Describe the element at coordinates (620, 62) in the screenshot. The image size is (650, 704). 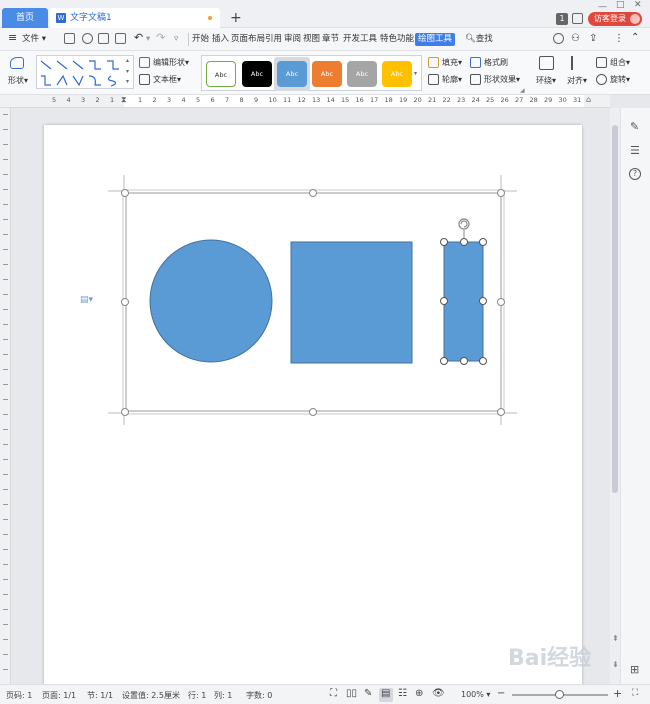
I see `group-button: 组合▾` at that location.